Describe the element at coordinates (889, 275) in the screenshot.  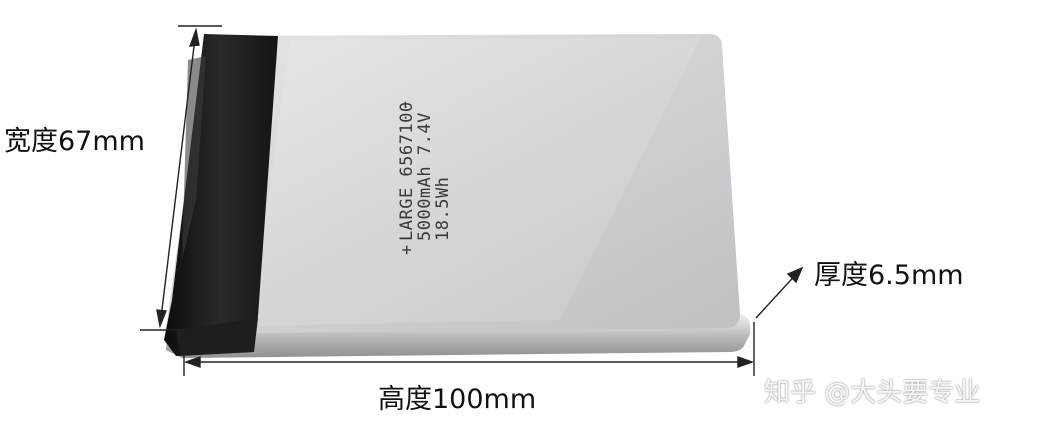
I see `thickness-label: 厚度6.5mm` at that location.